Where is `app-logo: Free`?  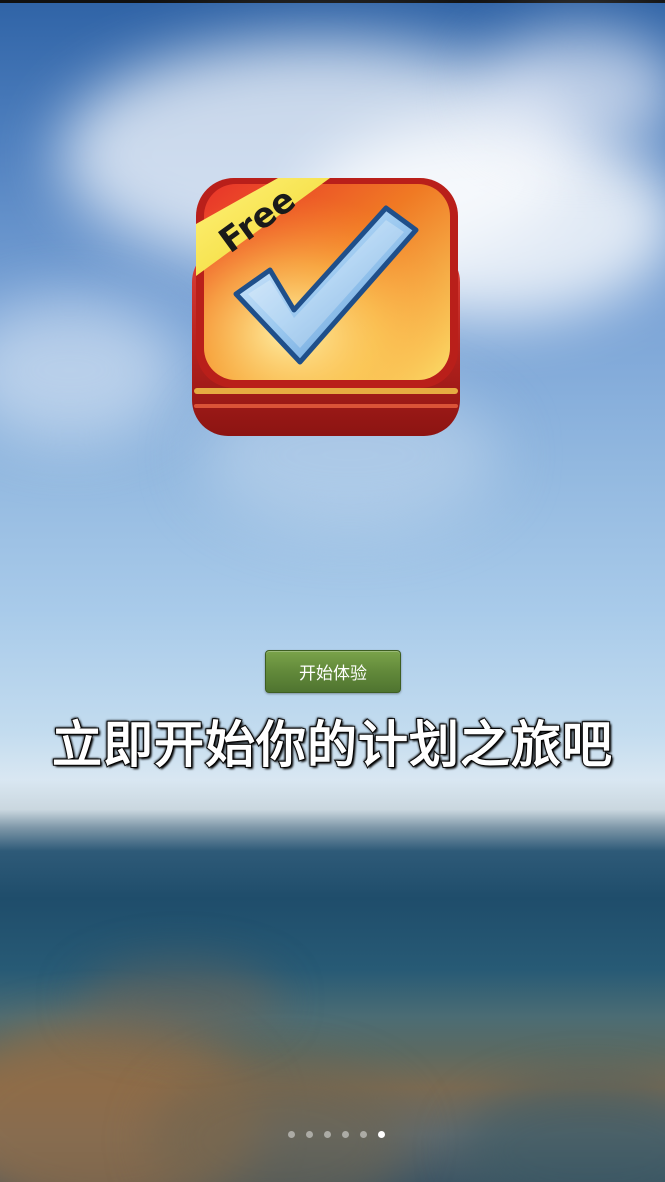
app-logo: Free is located at coordinates (326, 307).